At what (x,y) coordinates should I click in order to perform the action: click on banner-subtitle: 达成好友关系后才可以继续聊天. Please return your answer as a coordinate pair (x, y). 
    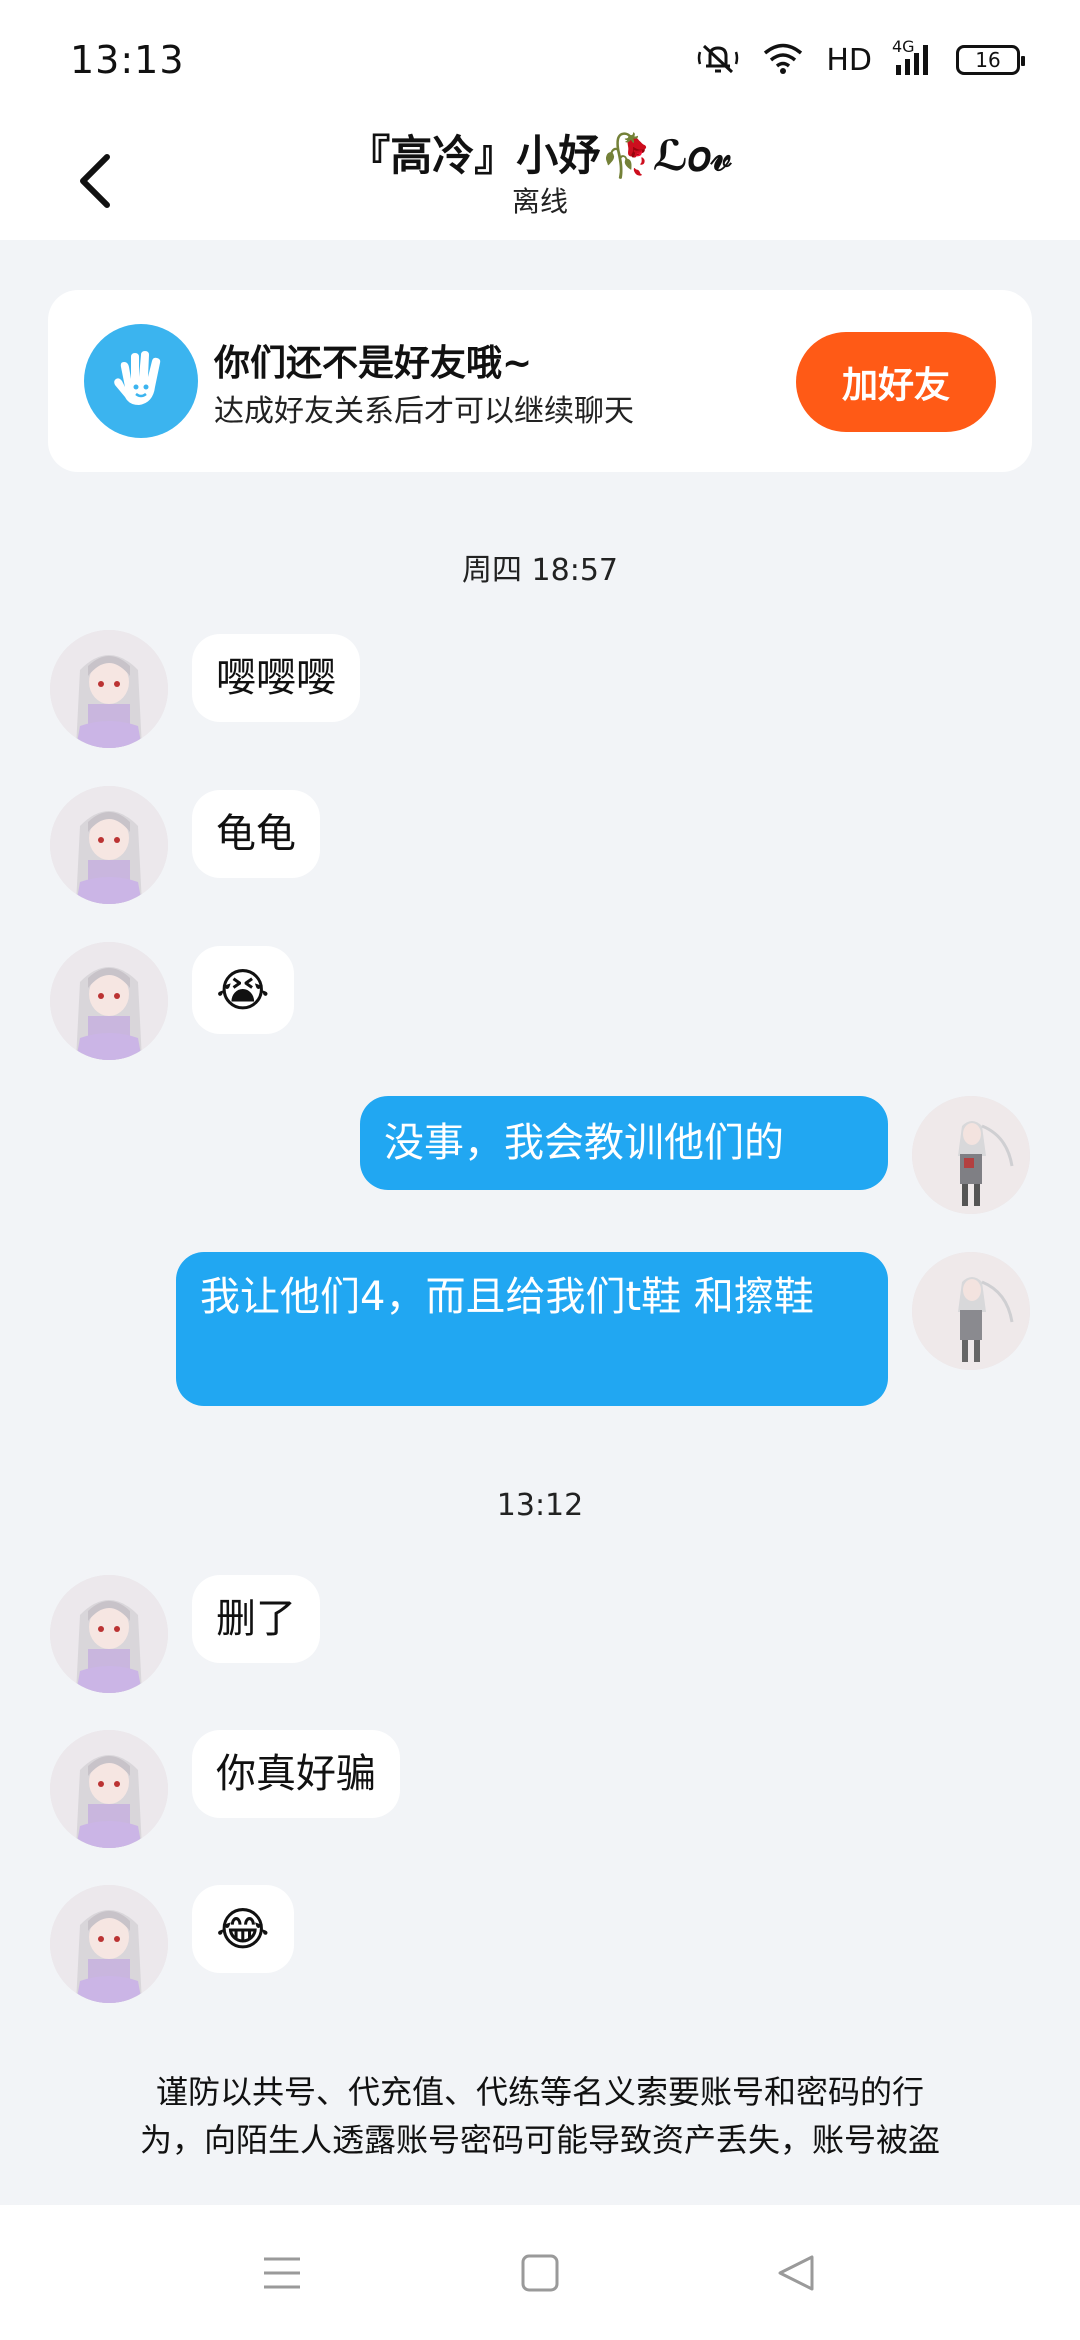
    Looking at the image, I should click on (424, 411).